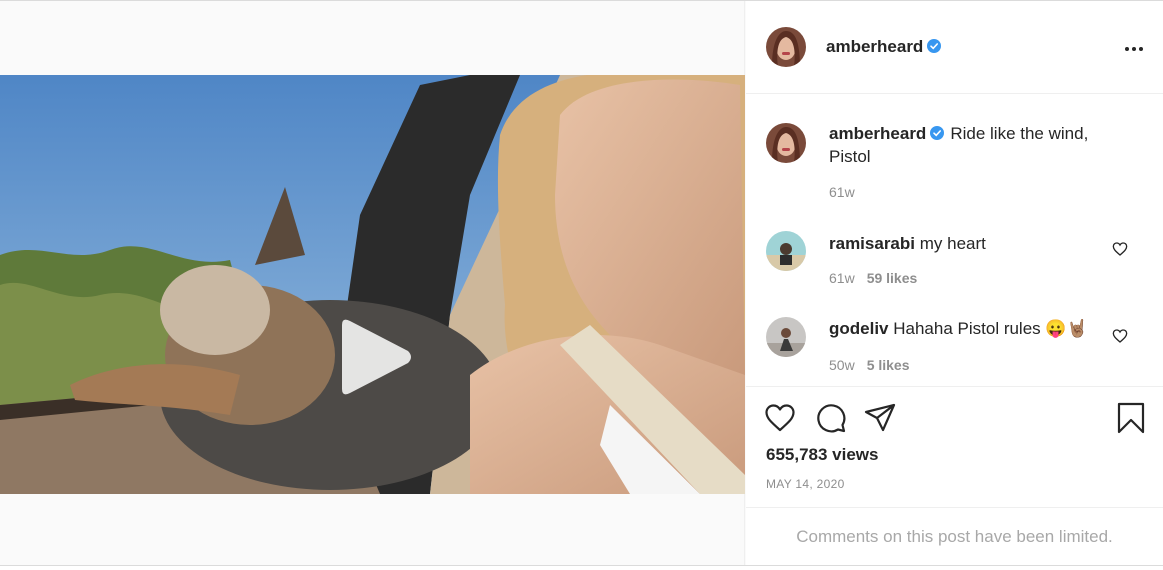 The height and width of the screenshot is (570, 1163). Describe the element at coordinates (805, 484) in the screenshot. I see `post-date: MAY 14, 2020` at that location.